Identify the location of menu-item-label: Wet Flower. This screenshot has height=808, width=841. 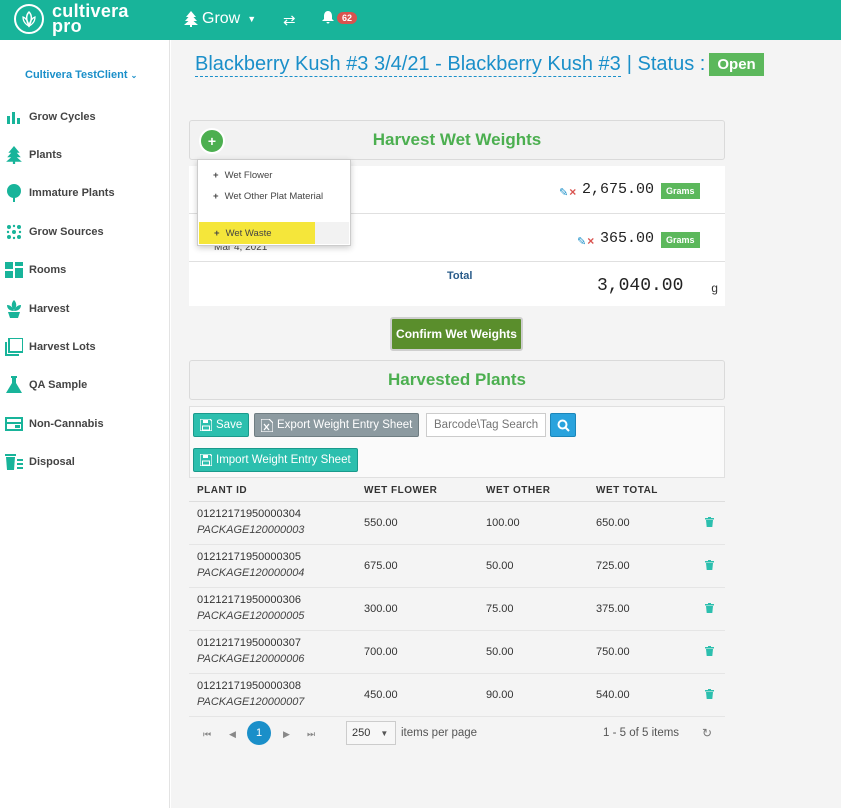
(248, 175).